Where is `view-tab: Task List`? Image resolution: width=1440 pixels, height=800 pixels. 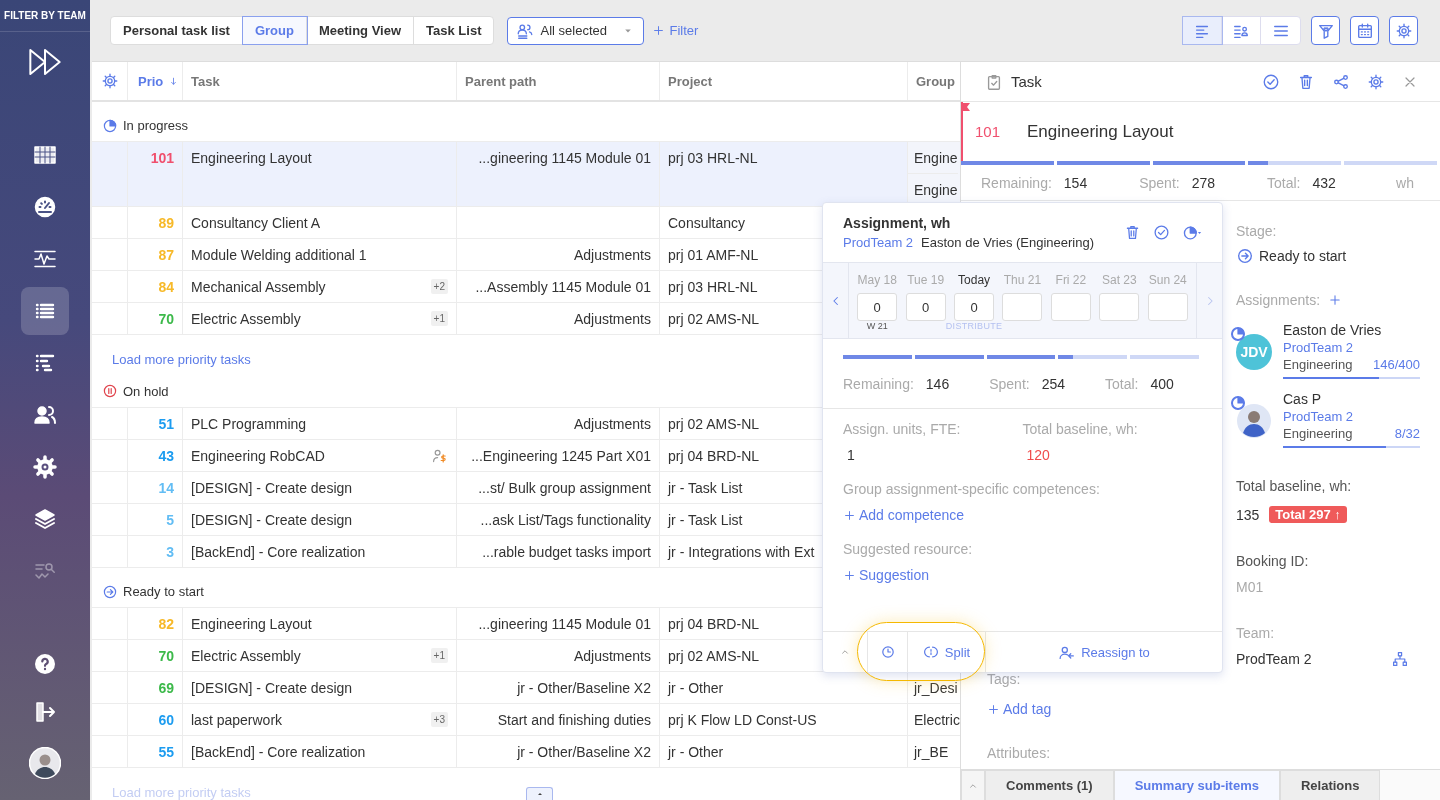
view-tab: Task List is located at coordinates (454, 30).